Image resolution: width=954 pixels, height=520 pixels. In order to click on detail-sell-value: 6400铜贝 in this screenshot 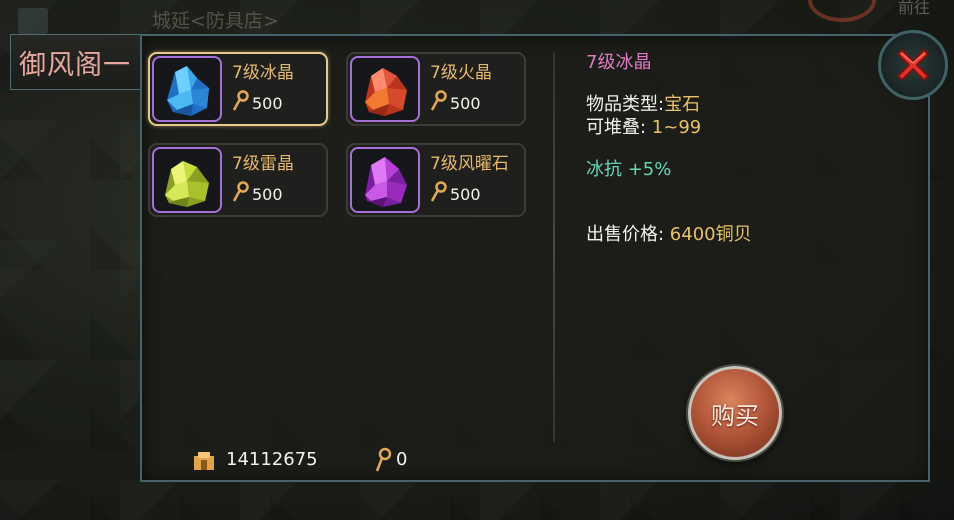, I will do `click(708, 234)`.